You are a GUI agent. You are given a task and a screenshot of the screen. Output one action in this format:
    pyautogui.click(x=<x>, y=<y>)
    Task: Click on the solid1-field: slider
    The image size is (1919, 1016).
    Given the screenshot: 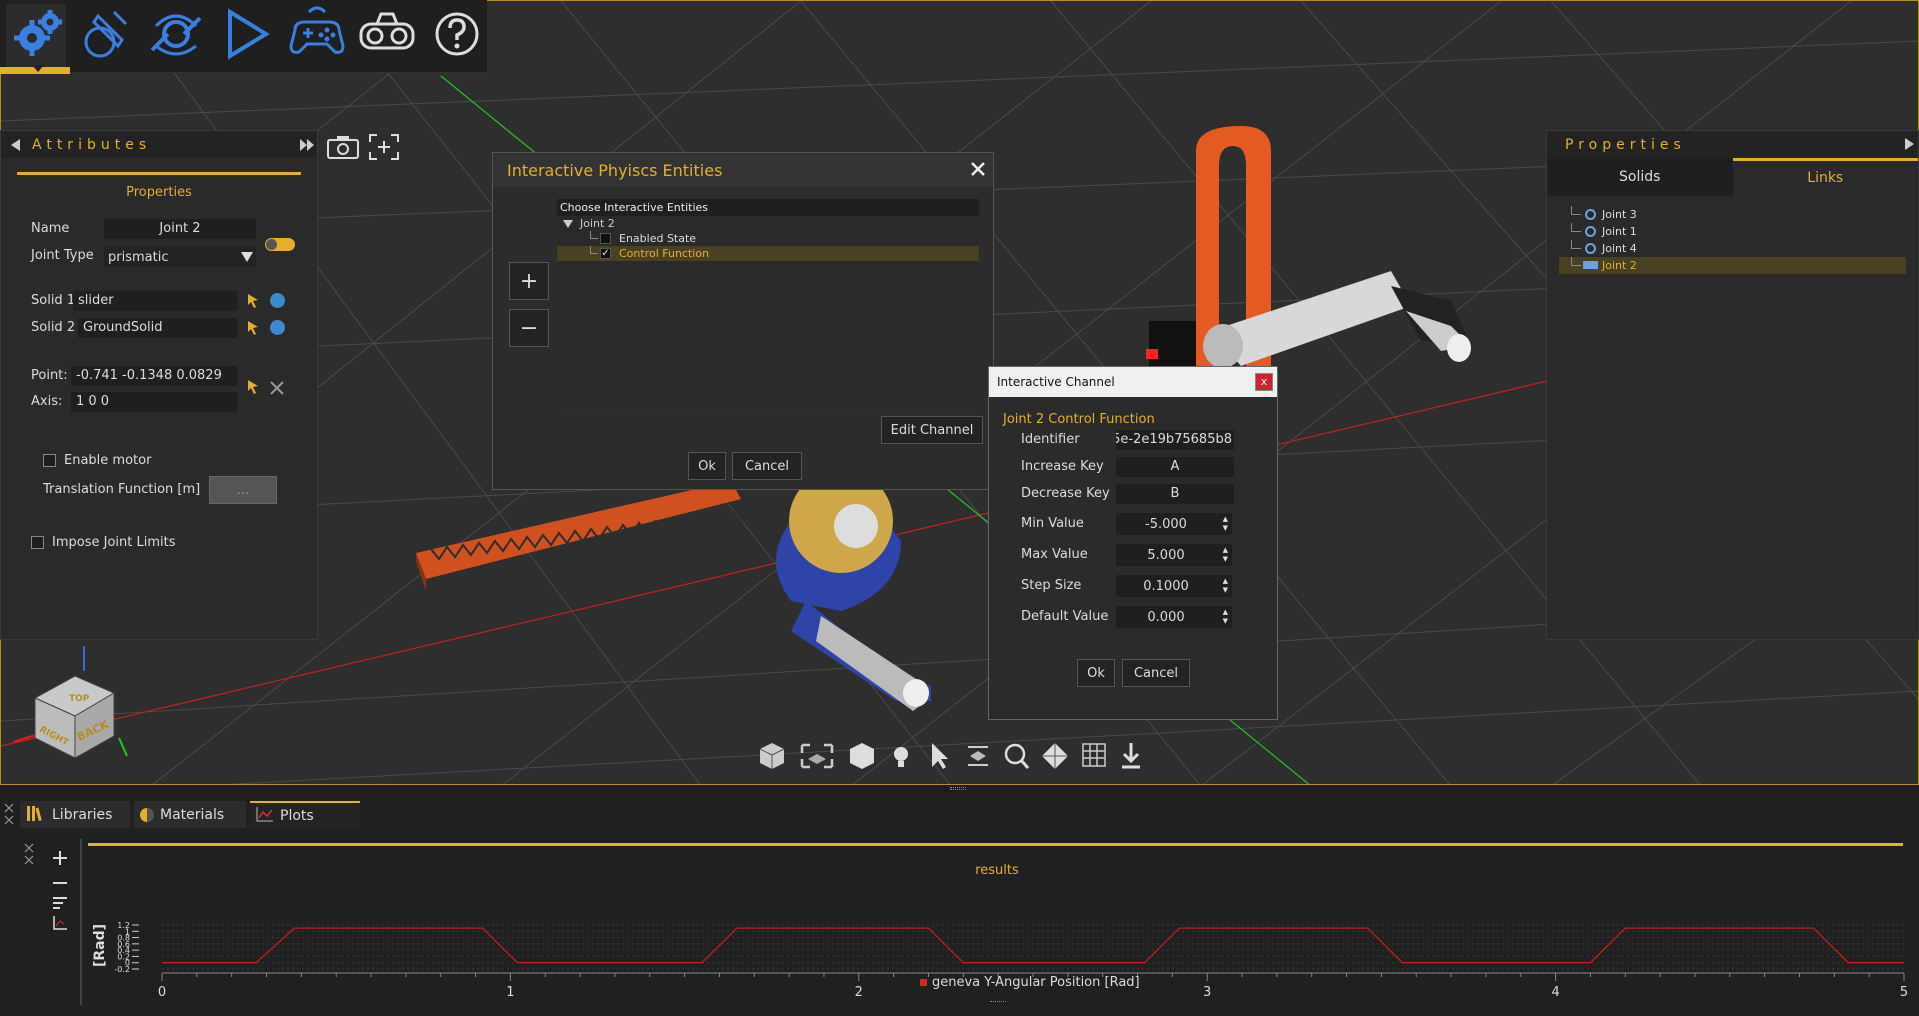 What is the action you would take?
    pyautogui.click(x=155, y=301)
    